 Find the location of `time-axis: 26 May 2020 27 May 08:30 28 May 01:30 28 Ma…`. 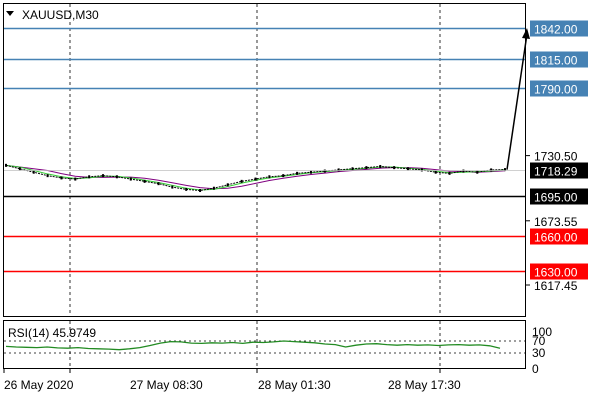

time-axis: 26 May 2020 27 May 08:30 28 May 01:30 28 Ma… is located at coordinates (232, 380).